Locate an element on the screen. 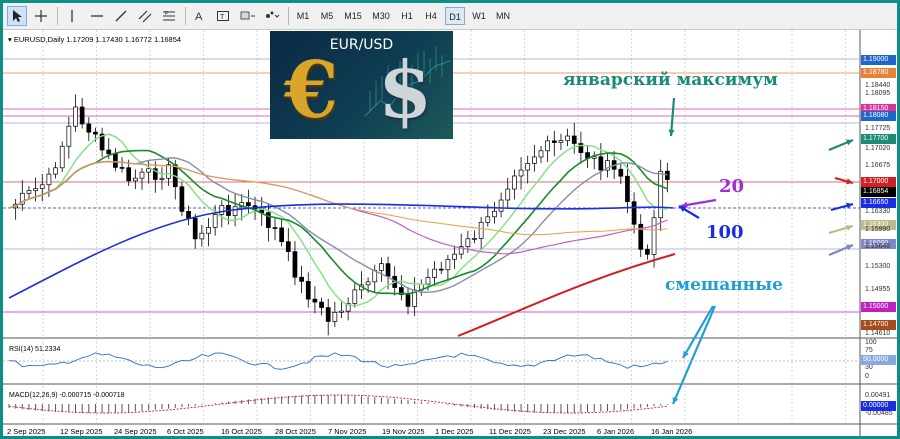 The width and height of the screenshot is (900, 439). fibonacci-icon: F is located at coordinates (169, 16).